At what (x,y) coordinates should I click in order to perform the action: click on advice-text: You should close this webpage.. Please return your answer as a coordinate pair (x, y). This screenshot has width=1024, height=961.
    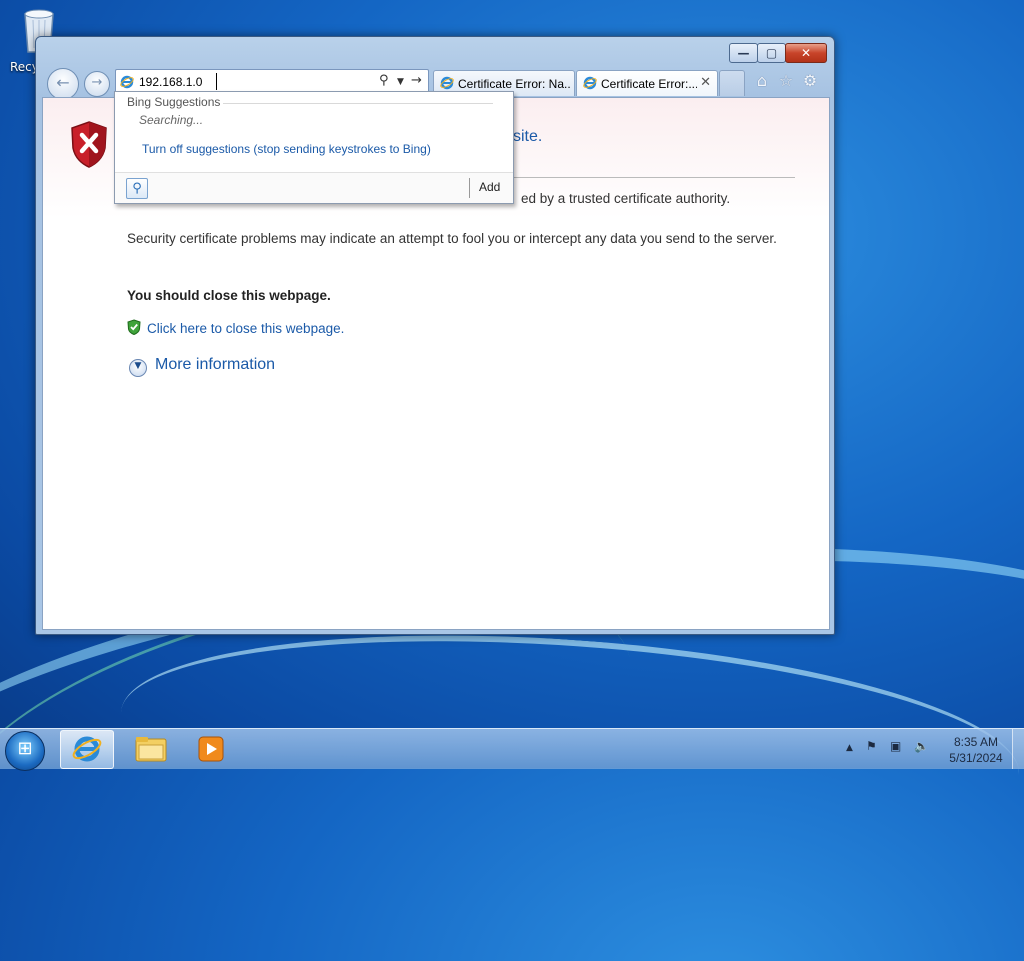
    Looking at the image, I should click on (229, 295).